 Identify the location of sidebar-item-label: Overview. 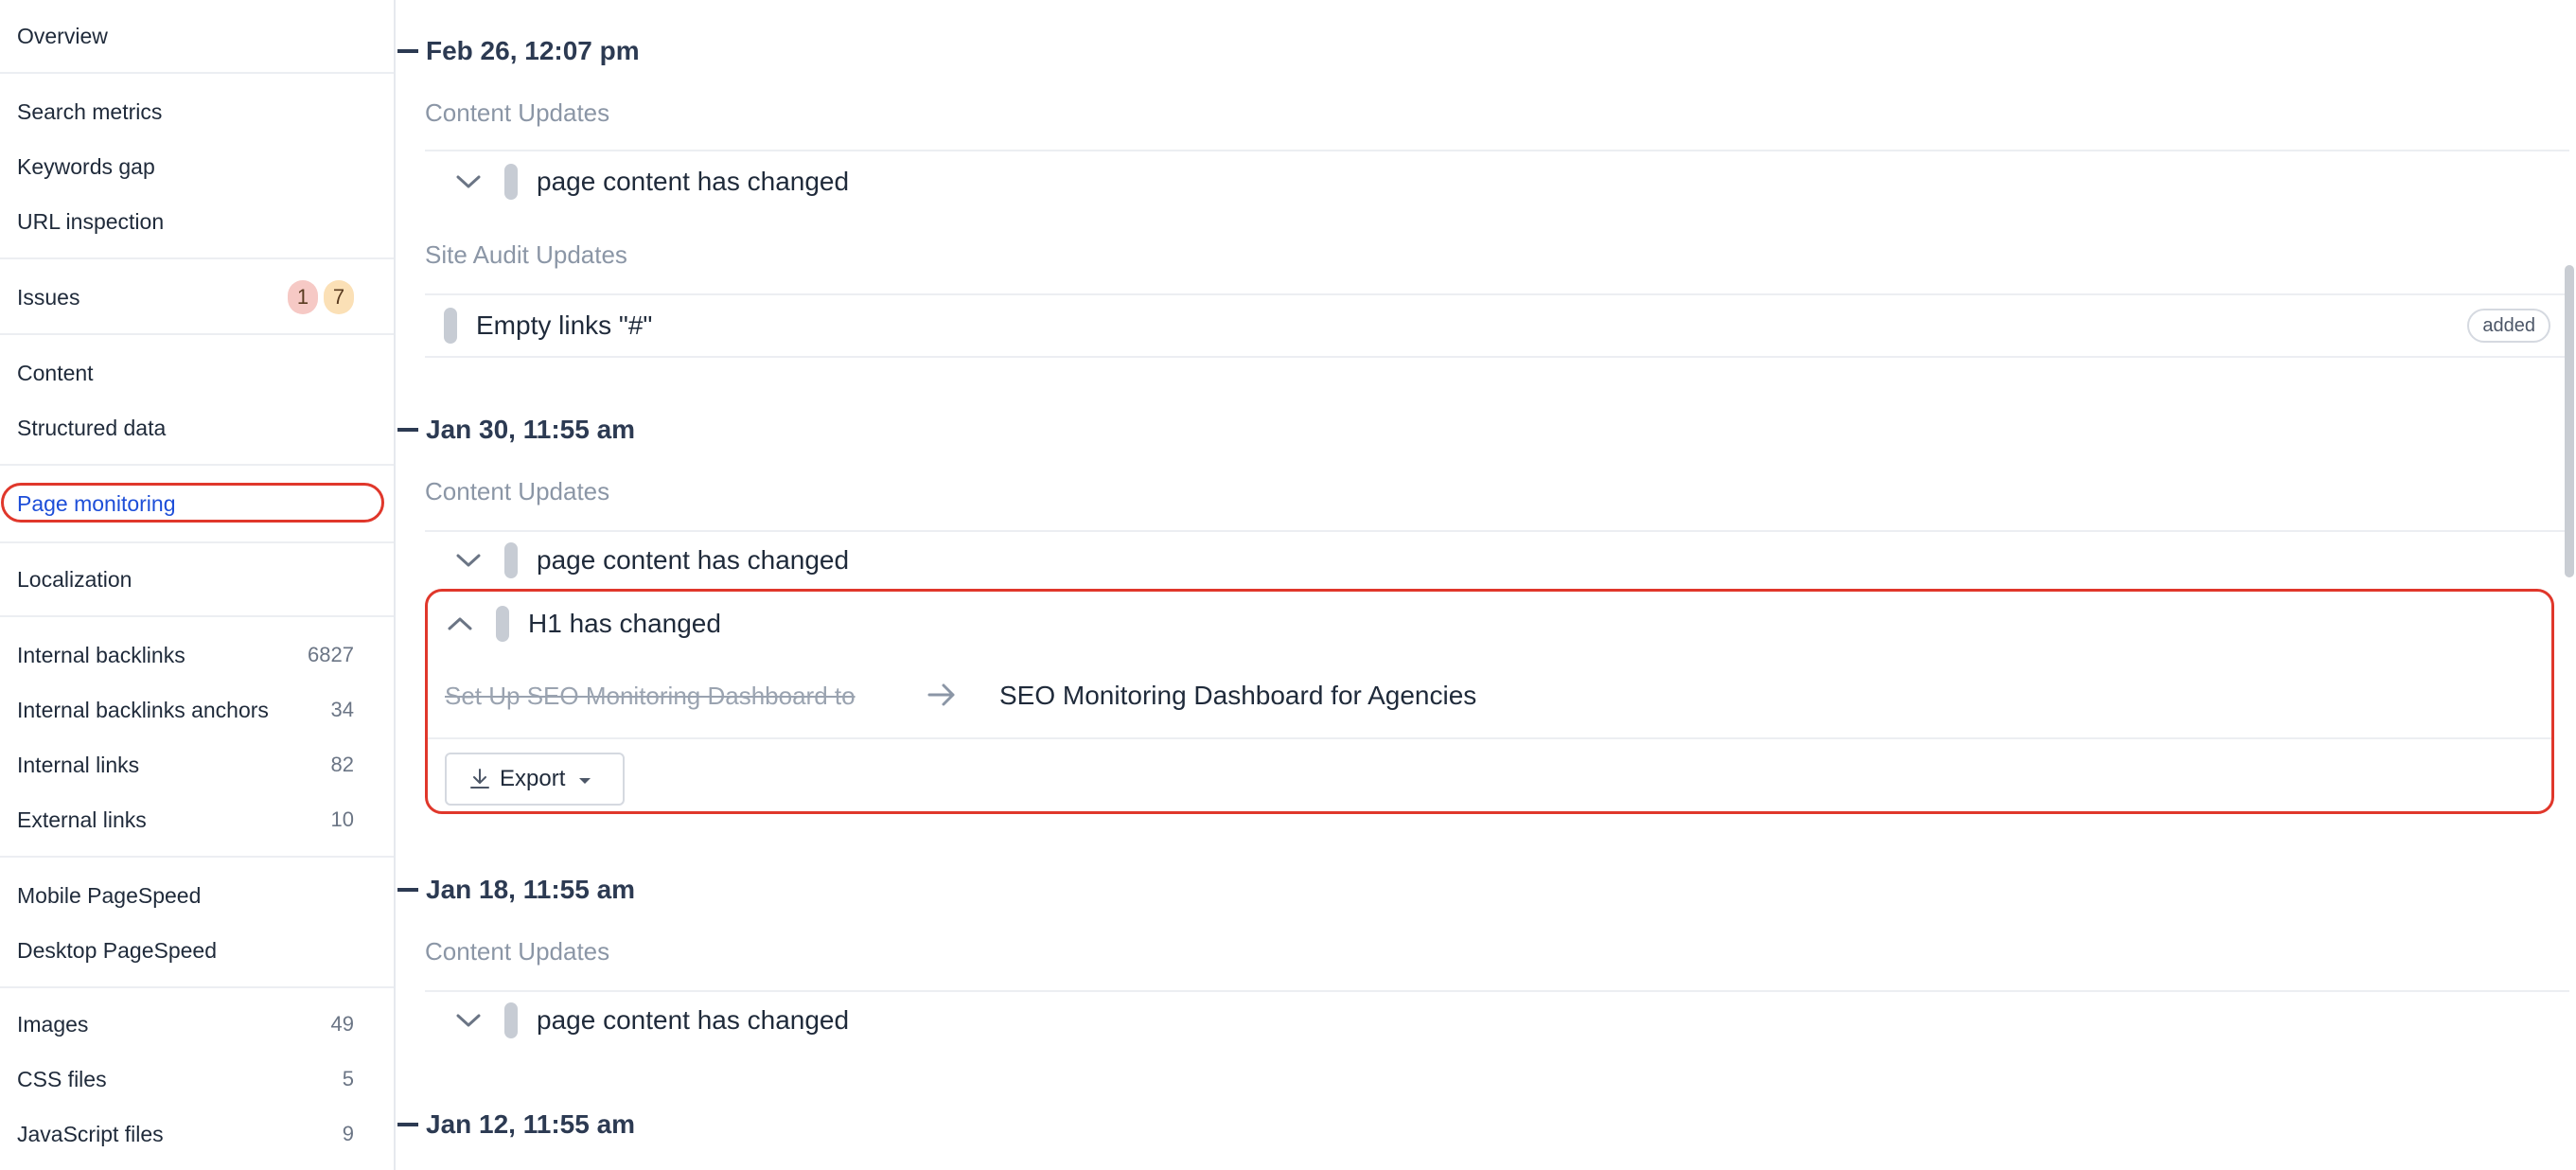
(62, 35).